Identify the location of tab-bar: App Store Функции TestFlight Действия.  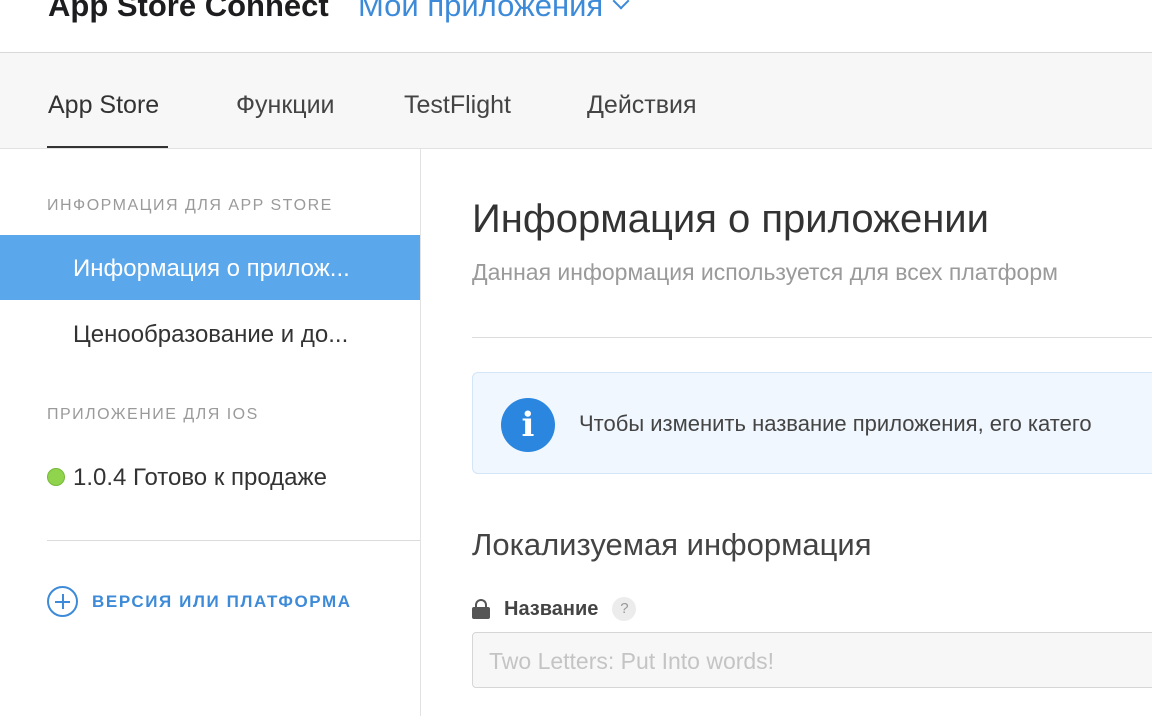
(576, 101).